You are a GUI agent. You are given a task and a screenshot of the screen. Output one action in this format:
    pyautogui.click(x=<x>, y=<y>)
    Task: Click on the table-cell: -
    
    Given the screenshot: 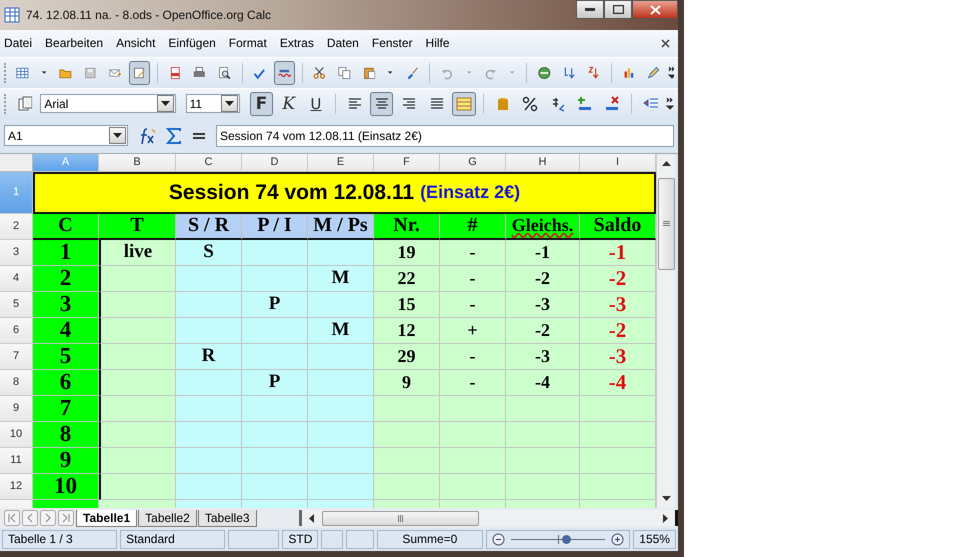 What is the action you would take?
    pyautogui.click(x=473, y=383)
    